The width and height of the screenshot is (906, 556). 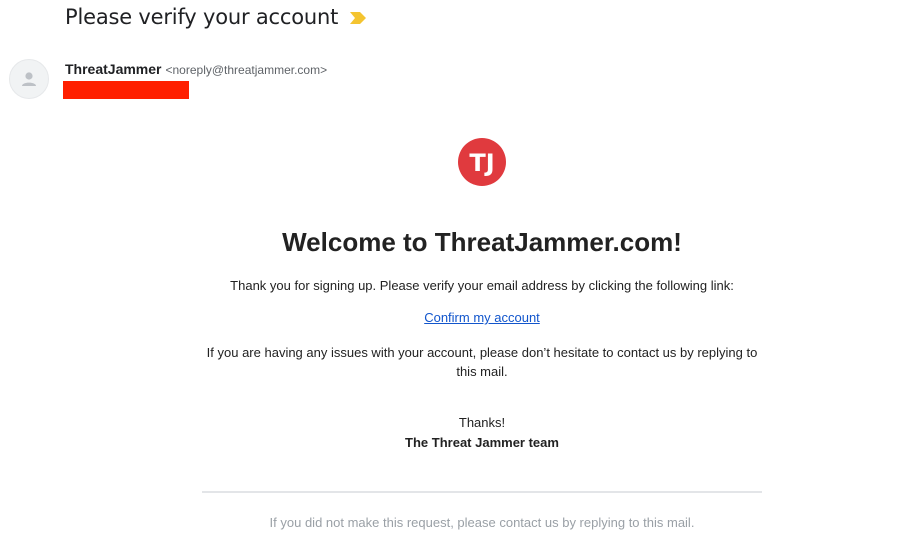 What do you see at coordinates (482, 318) in the screenshot?
I see `confirm-account-link: Confirm my account` at bounding box center [482, 318].